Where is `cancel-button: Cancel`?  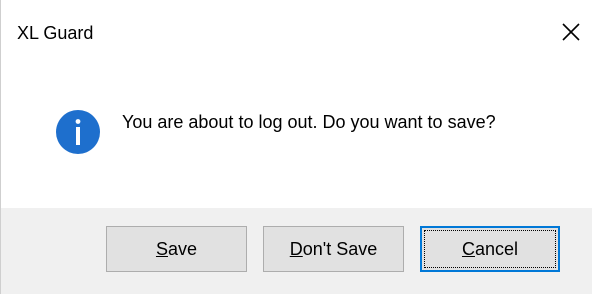
cancel-button: Cancel is located at coordinates (490, 249).